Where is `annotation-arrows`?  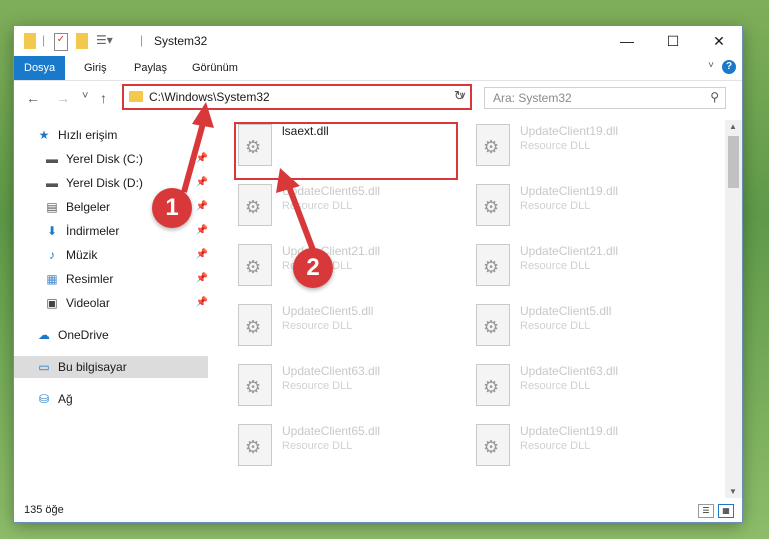 annotation-arrows is located at coordinates (250, 181).